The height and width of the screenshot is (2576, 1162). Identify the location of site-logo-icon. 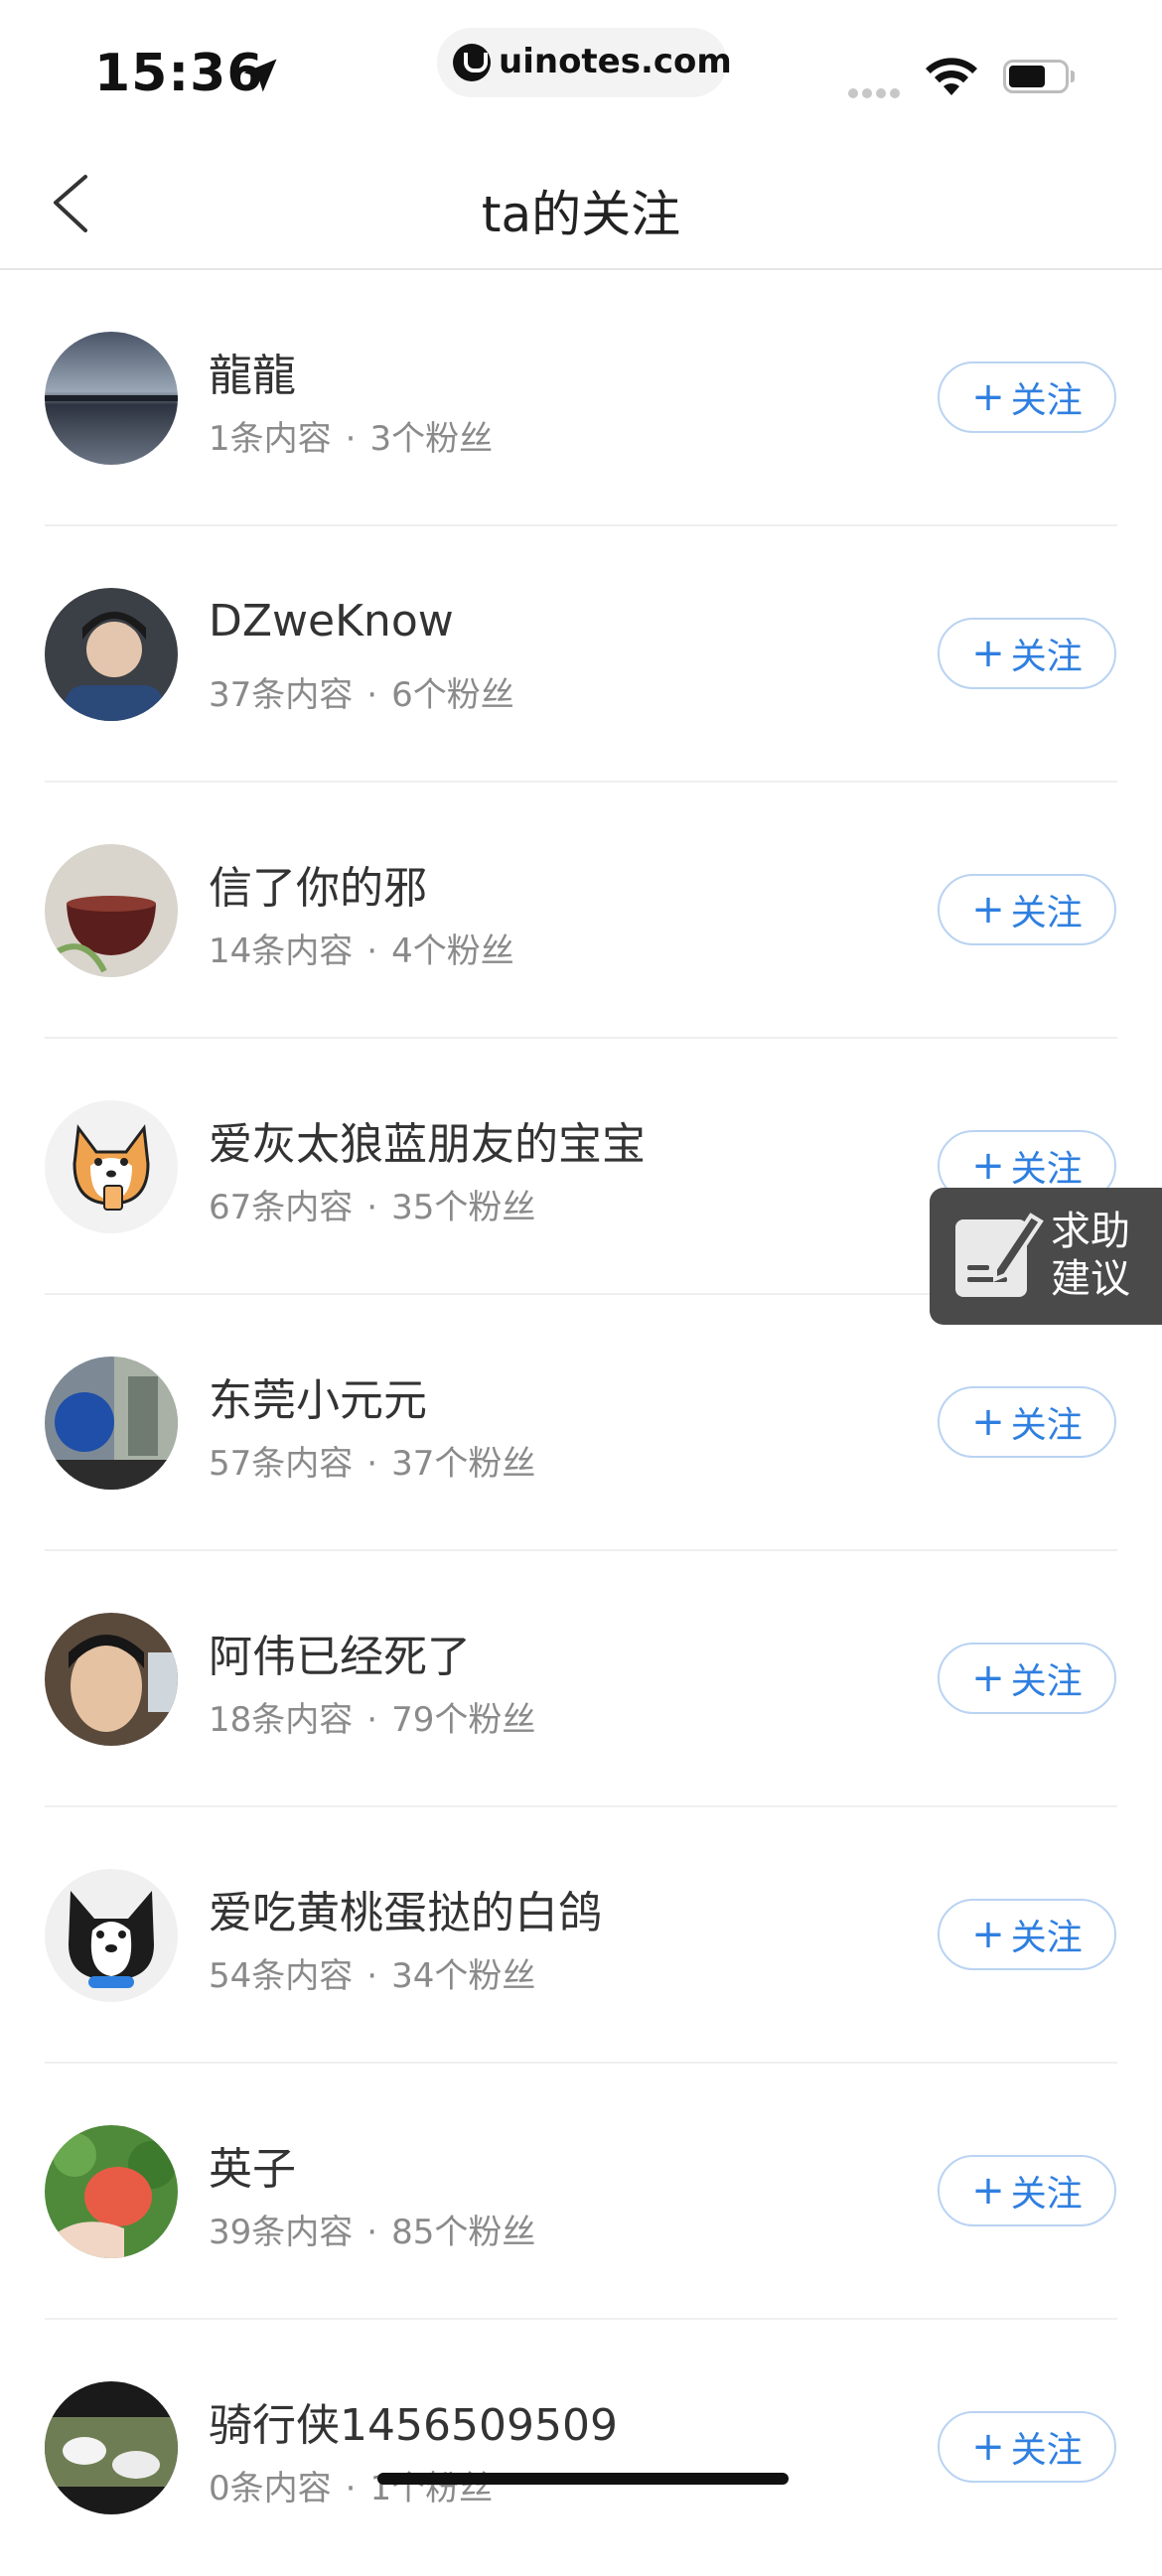
(472, 62).